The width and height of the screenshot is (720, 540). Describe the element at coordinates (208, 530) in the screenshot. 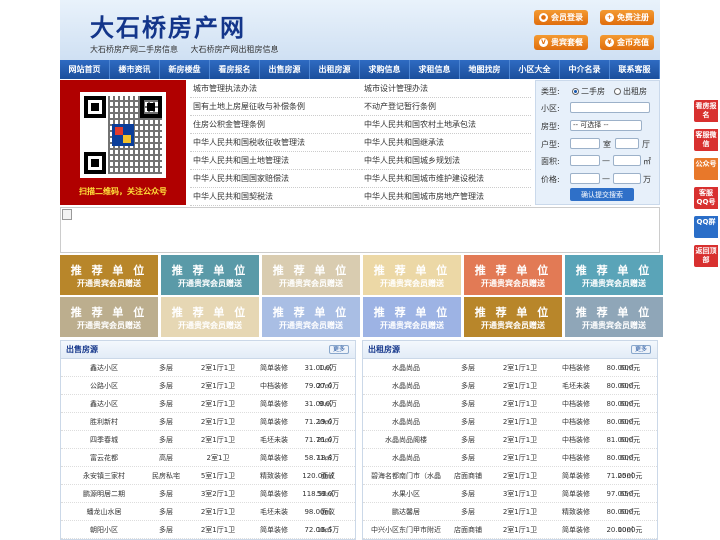

I see `listing-row: 朝阳小区 多层 2室1厅1卫 简单装修 72.00㎡ 16.5万` at that location.